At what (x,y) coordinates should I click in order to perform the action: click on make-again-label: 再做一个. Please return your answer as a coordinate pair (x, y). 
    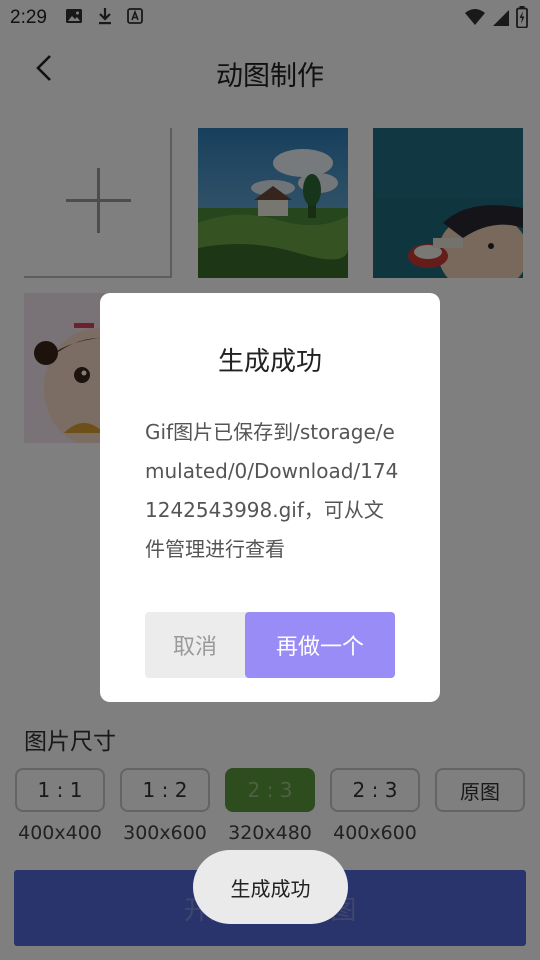
    Looking at the image, I should click on (319, 647).